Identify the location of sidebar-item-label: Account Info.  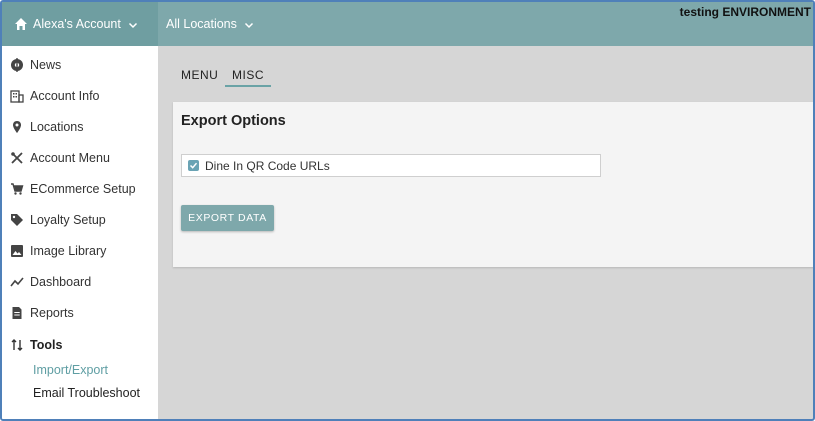
(65, 96).